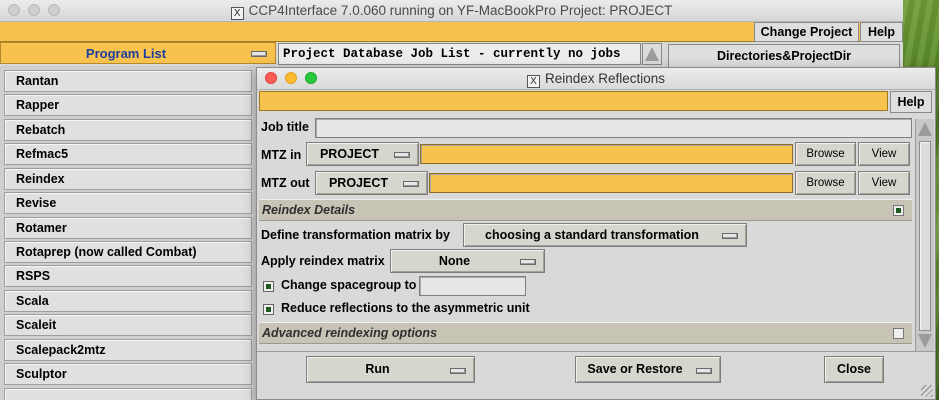  What do you see at coordinates (925, 341) in the screenshot?
I see `down-arrow-icon` at bounding box center [925, 341].